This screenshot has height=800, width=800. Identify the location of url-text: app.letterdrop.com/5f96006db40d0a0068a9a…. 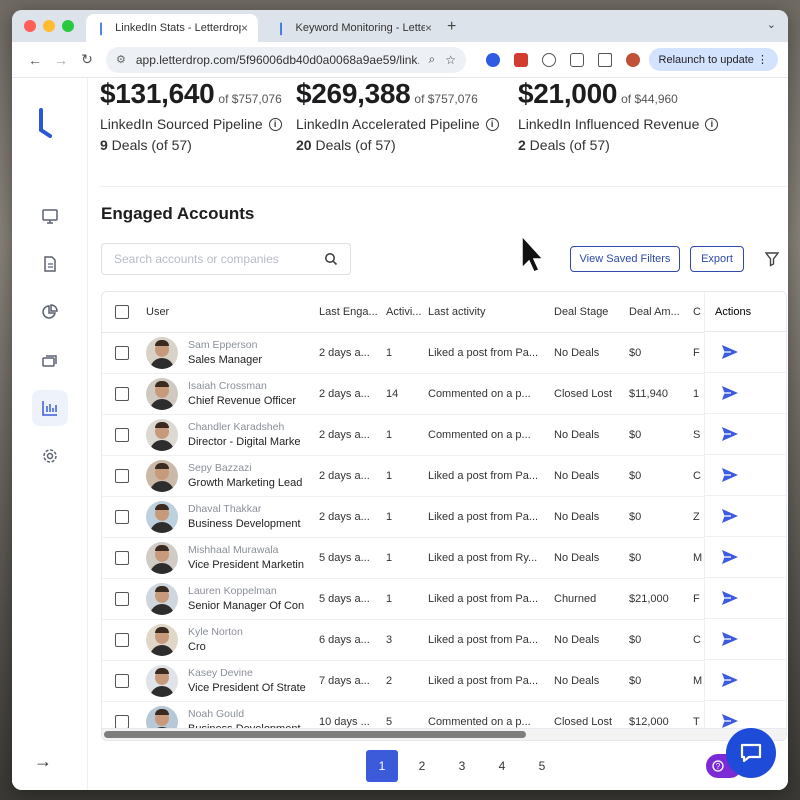
(277, 60).